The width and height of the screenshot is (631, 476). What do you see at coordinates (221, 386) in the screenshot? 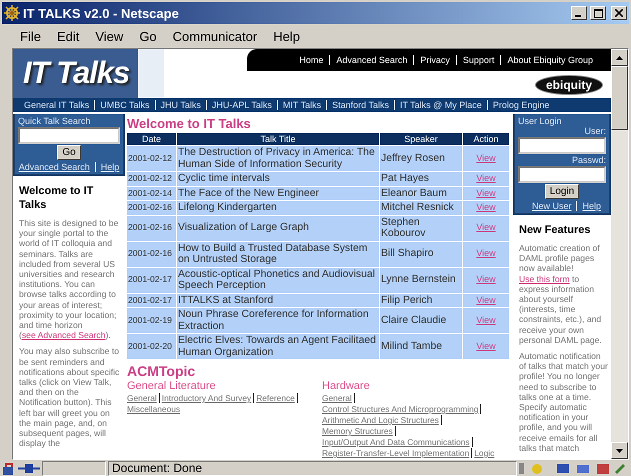
I see `topic-title: General Literature` at bounding box center [221, 386].